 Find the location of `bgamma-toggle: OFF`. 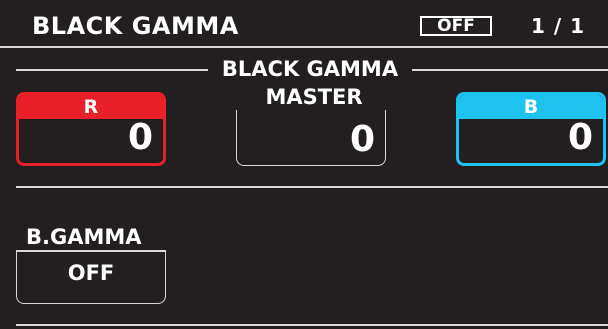

bgamma-toggle: OFF is located at coordinates (91, 277).